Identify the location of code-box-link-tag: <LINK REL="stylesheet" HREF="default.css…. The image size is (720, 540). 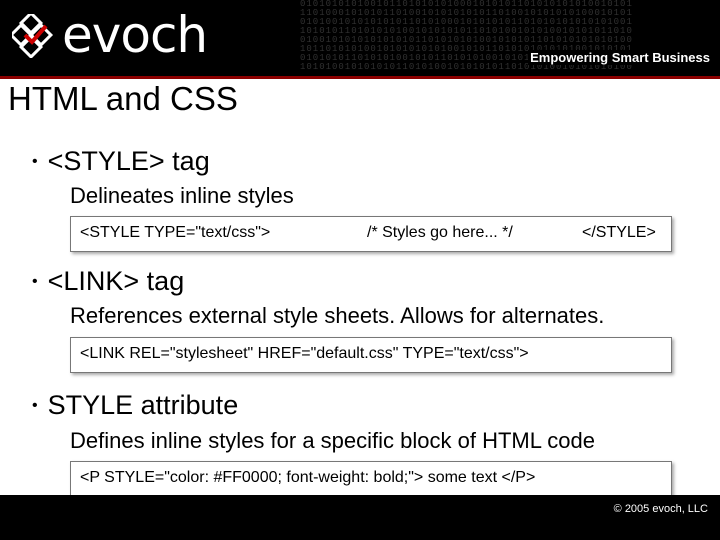
(371, 355).